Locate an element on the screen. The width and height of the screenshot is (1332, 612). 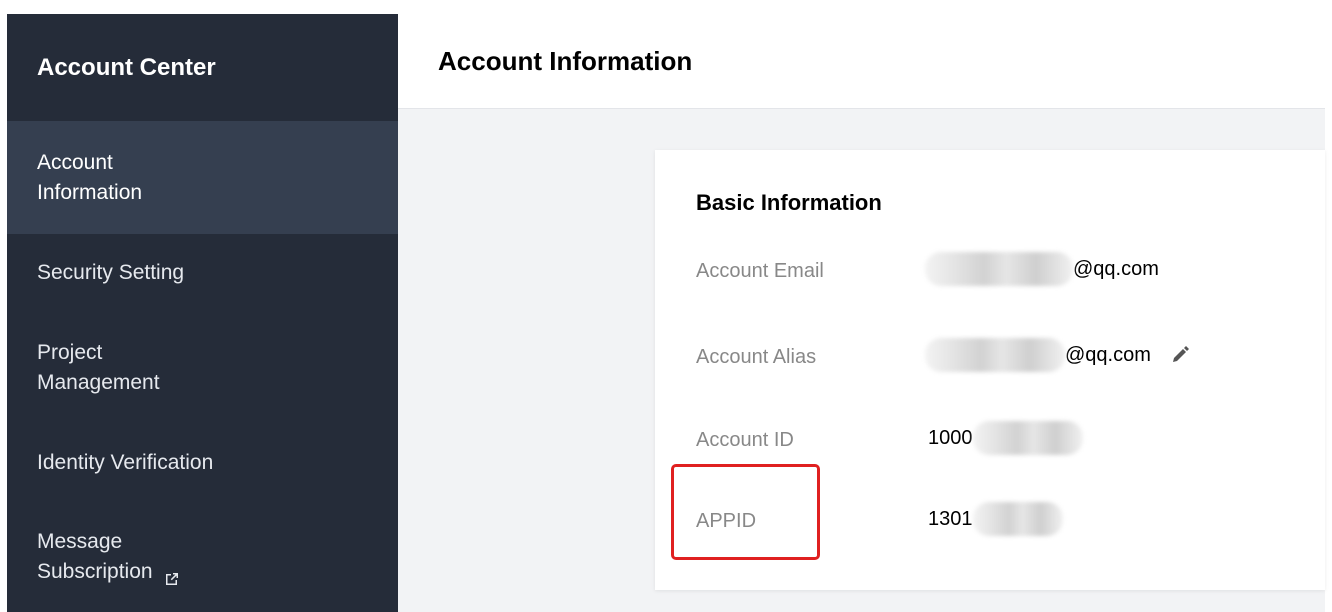
appid-label: APPID is located at coordinates (726, 521).